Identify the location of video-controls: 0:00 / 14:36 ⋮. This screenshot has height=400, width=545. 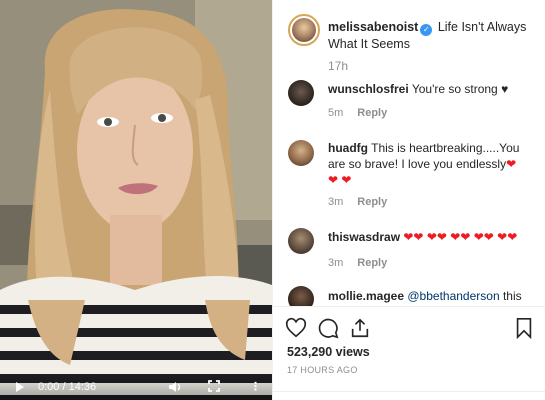
(136, 387).